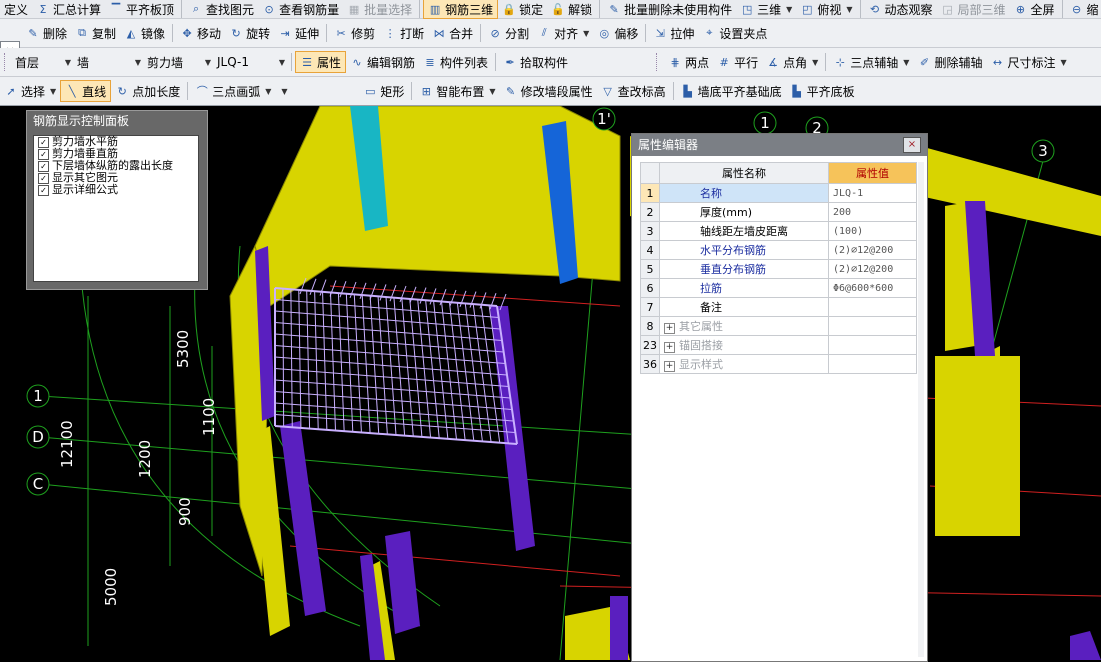 This screenshot has width=1101, height=662. Describe the element at coordinates (792, 62) in the screenshot. I see `tb3r-button-point-angle: ∡ 点角 ▼` at that location.